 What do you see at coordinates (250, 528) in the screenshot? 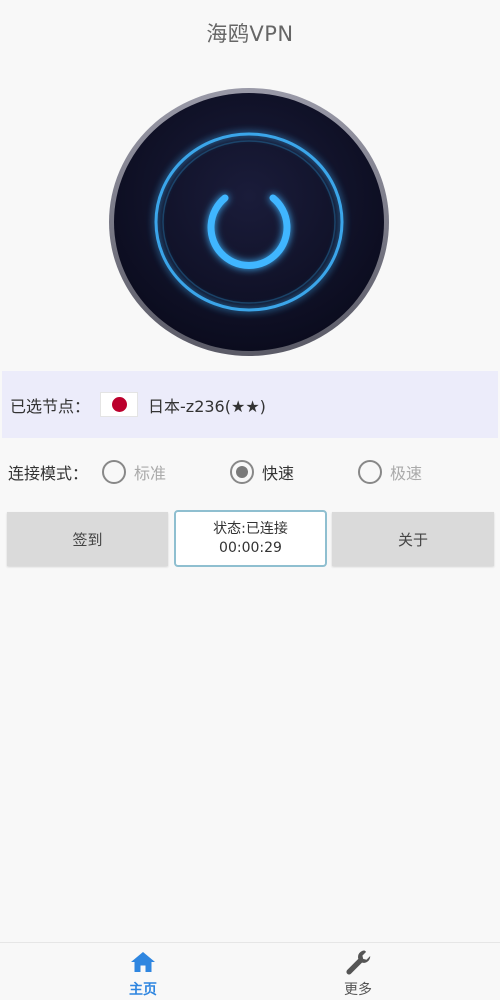
I see `status-text: 状态:已连接` at bounding box center [250, 528].